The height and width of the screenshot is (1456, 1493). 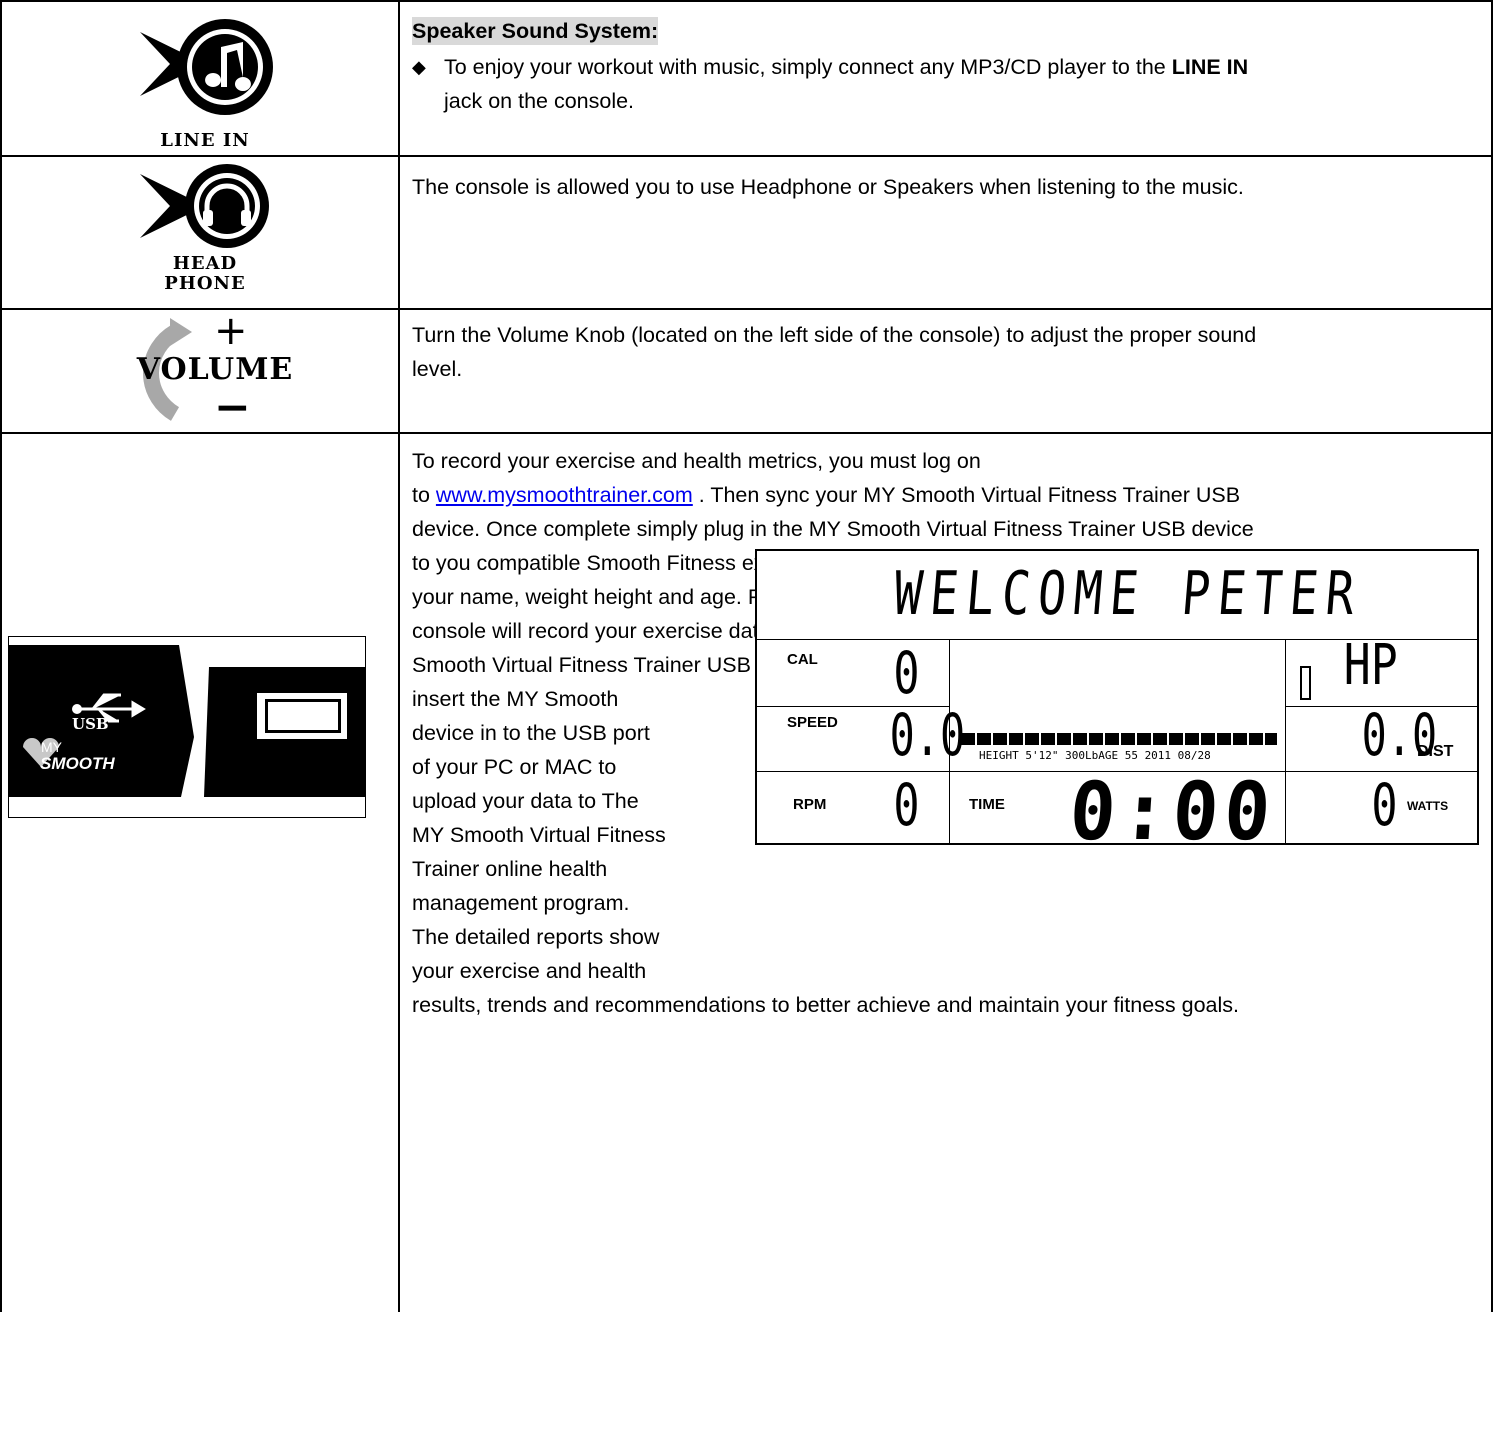 I want to click on line-in-icon: LINE IN, so click(x=205, y=82).